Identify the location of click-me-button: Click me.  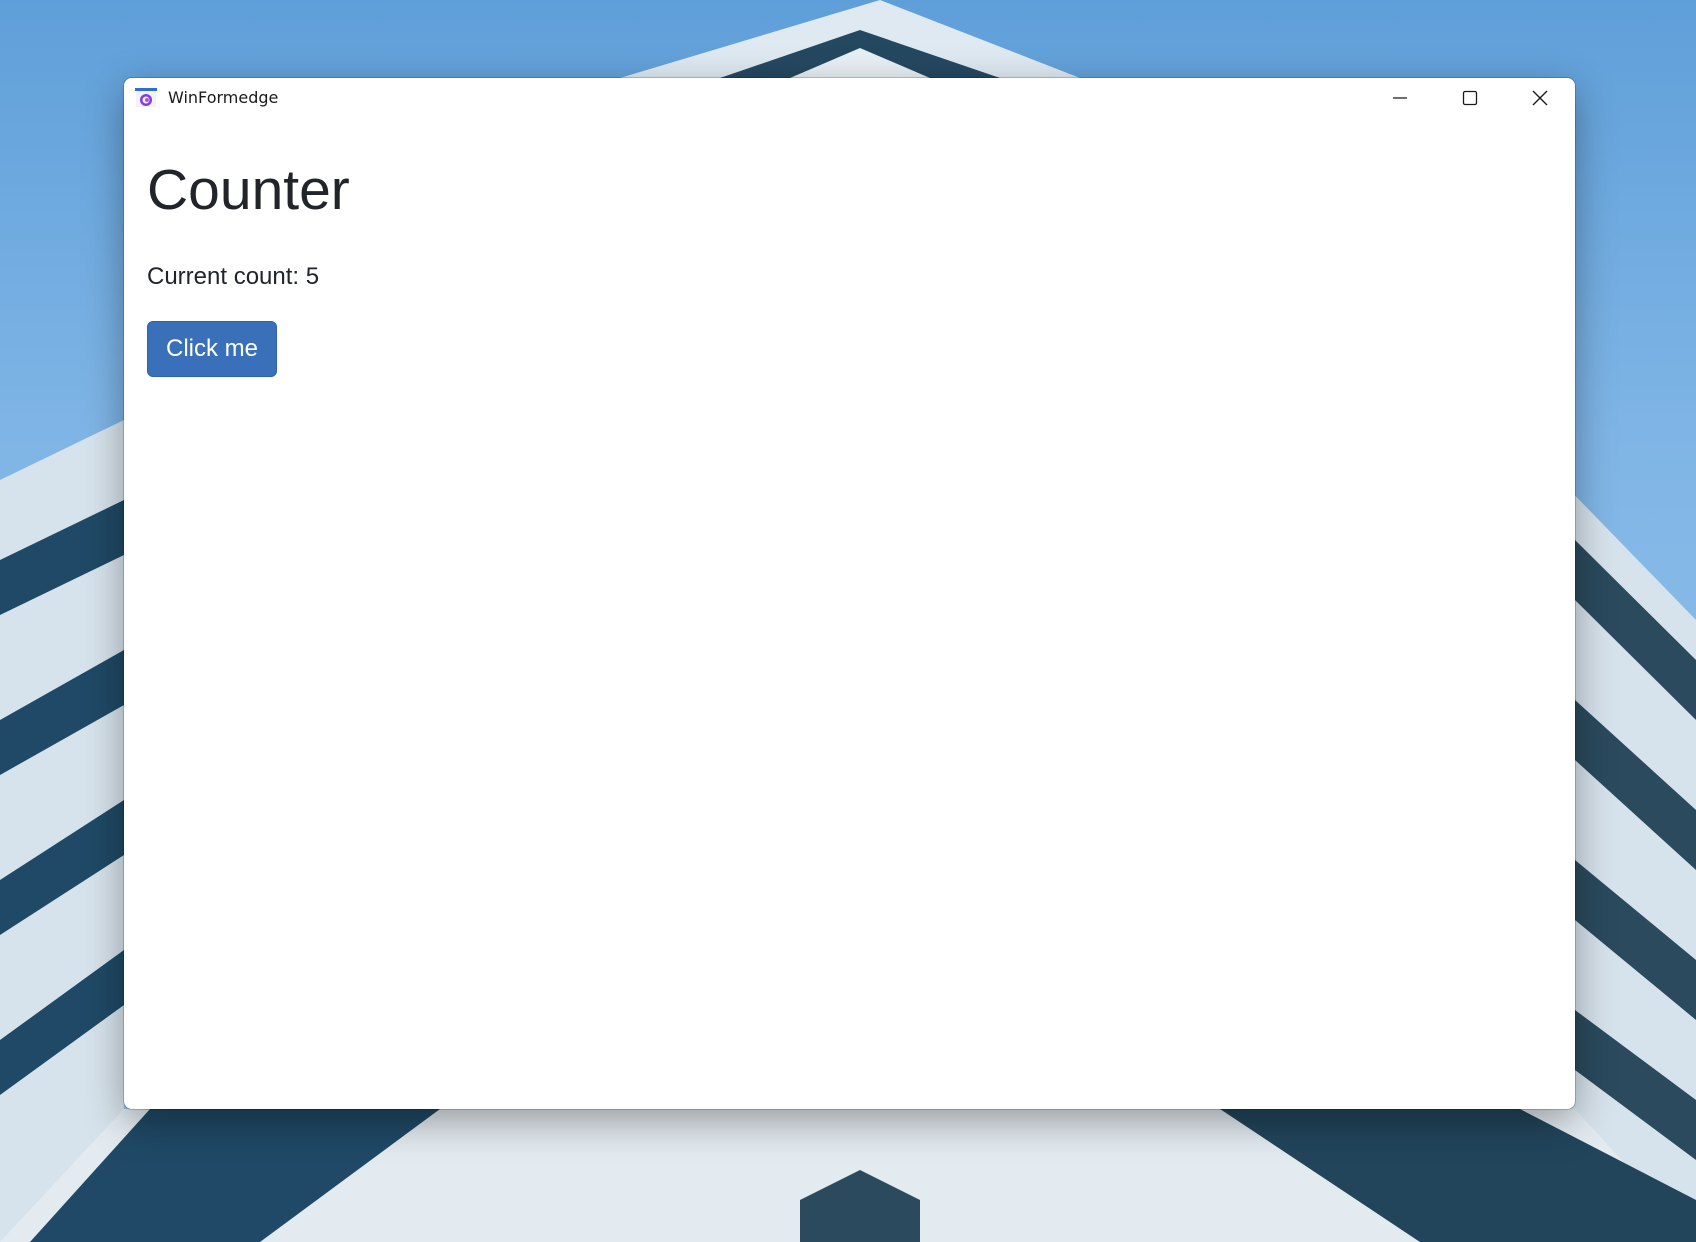
(212, 349).